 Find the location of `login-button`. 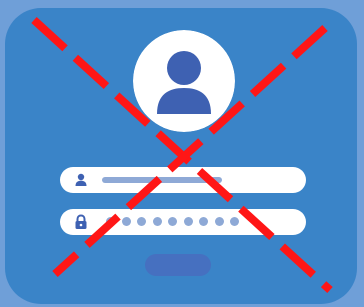

login-button is located at coordinates (178, 265).